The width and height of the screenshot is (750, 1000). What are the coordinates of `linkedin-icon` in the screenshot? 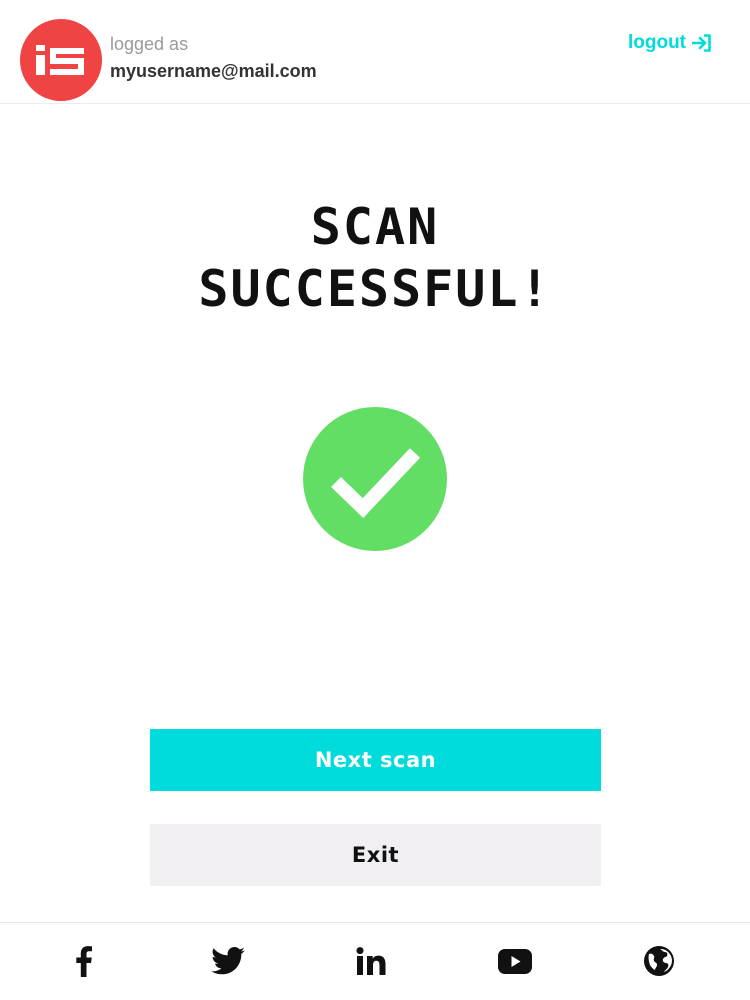 It's located at (371, 961).